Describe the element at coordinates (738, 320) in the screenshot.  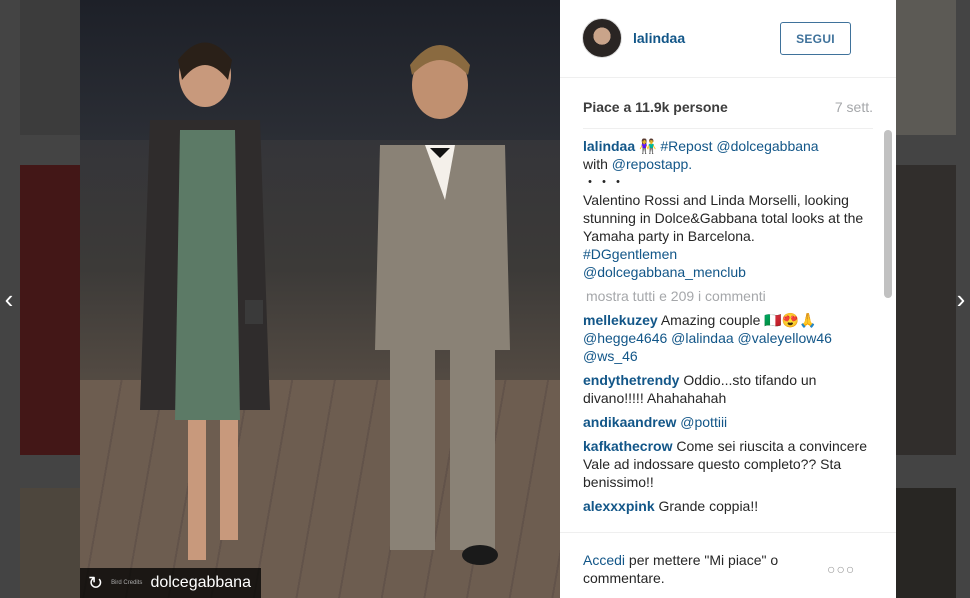
I see `comment-text: Amazing couple 🇮🇹😍🙏` at that location.